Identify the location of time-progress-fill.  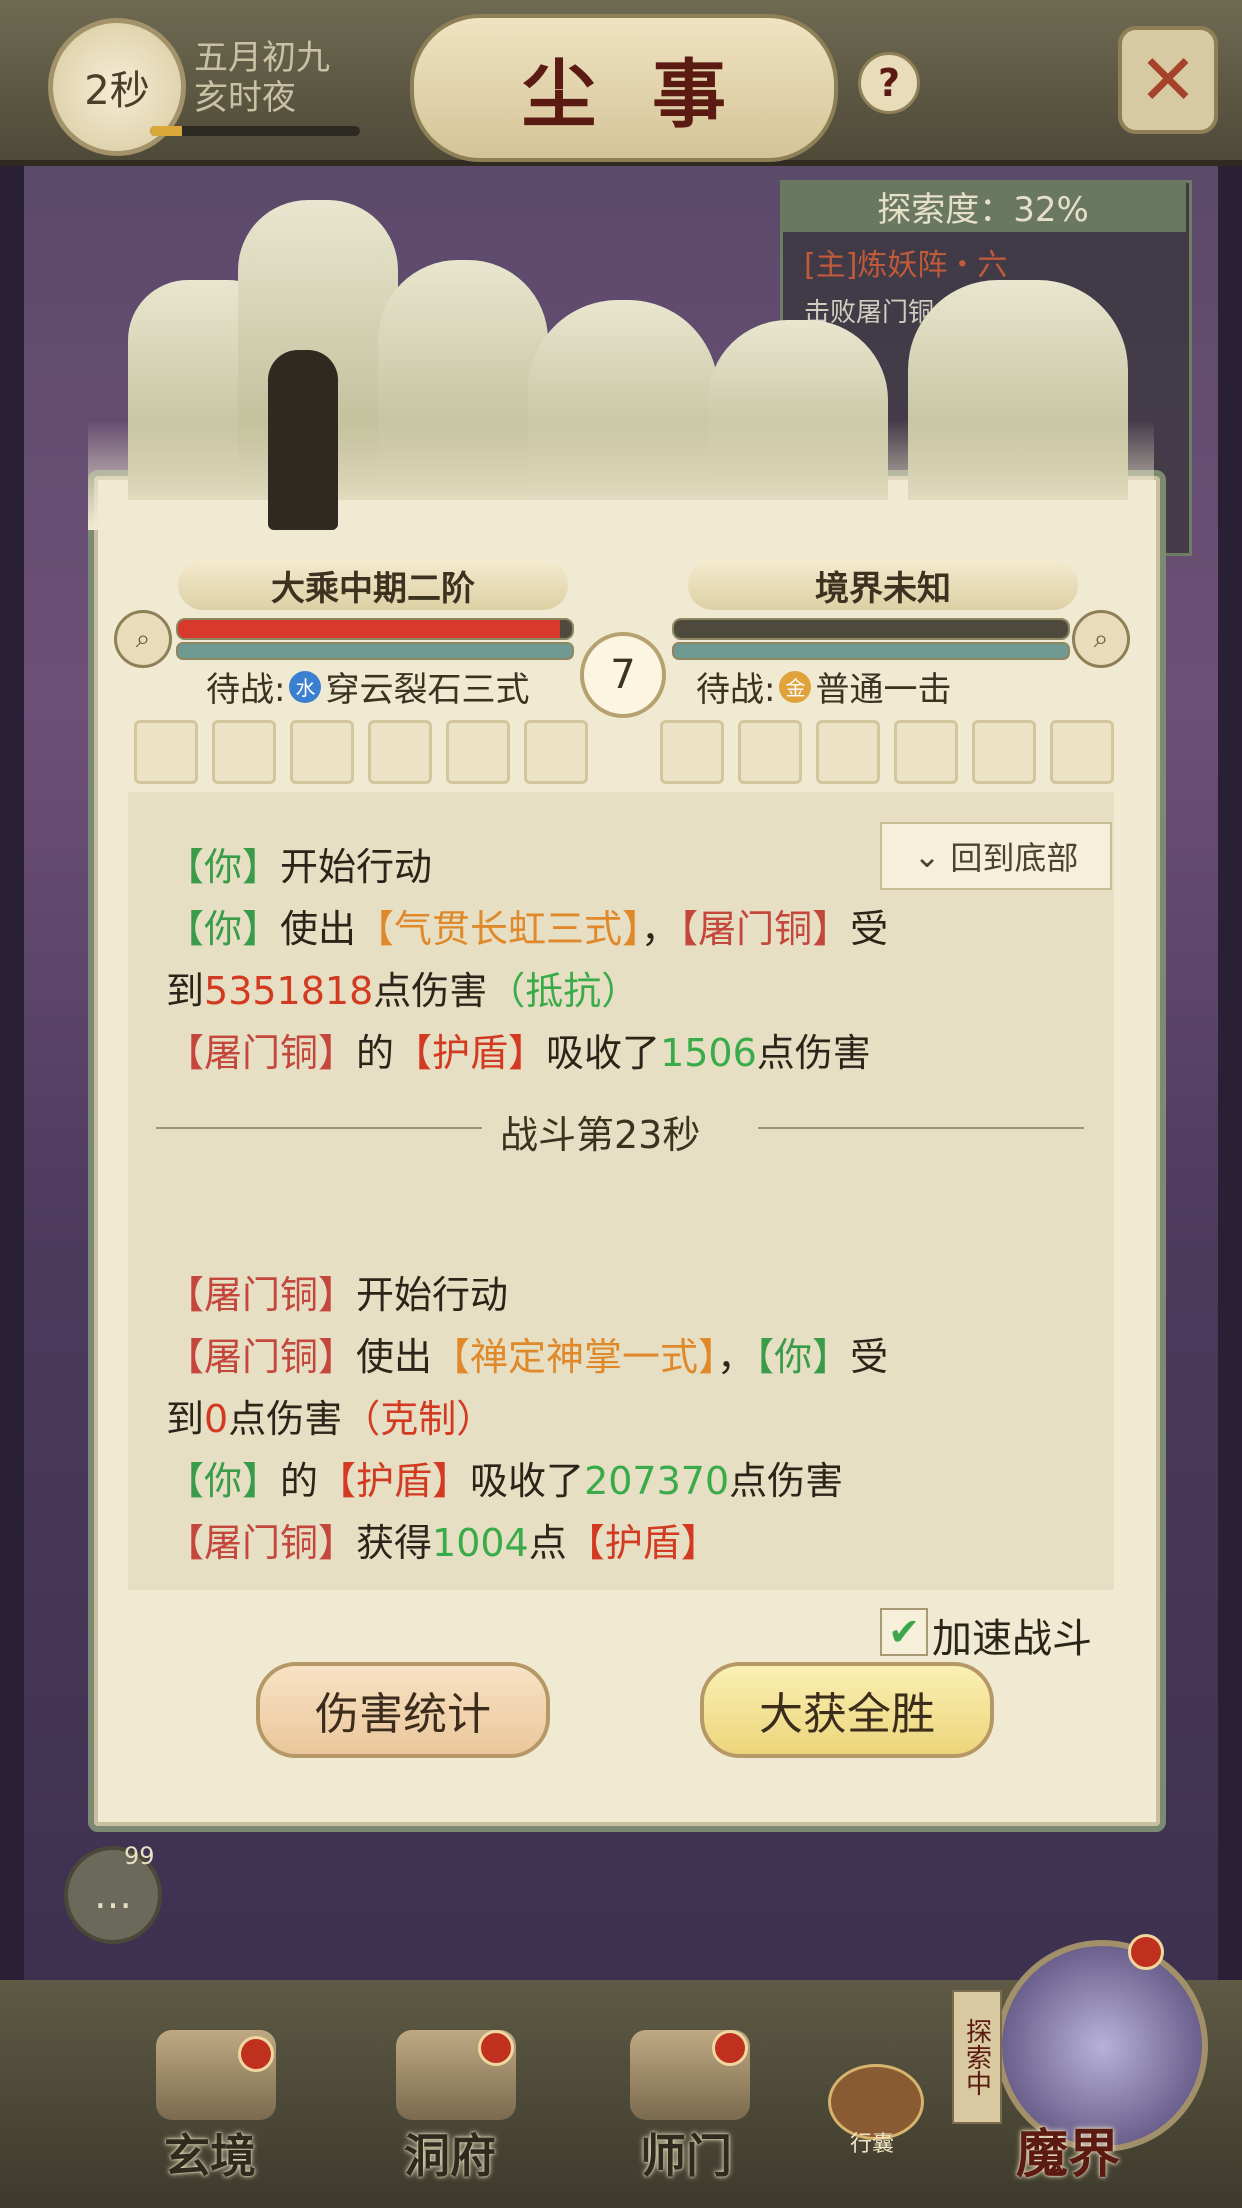
(166, 131).